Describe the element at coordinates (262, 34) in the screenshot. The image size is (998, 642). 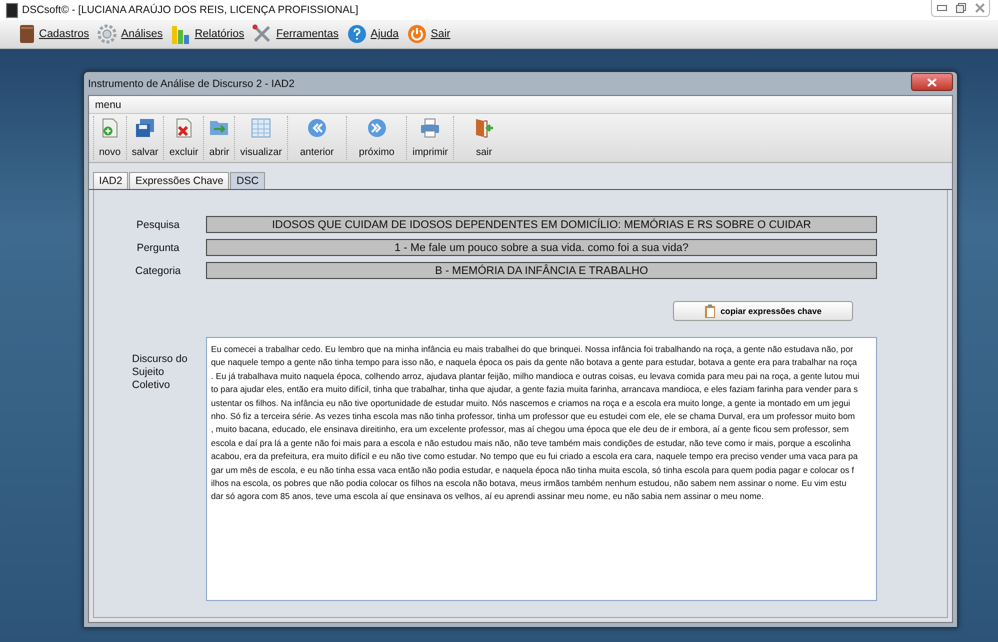
I see `tools-icon` at that location.